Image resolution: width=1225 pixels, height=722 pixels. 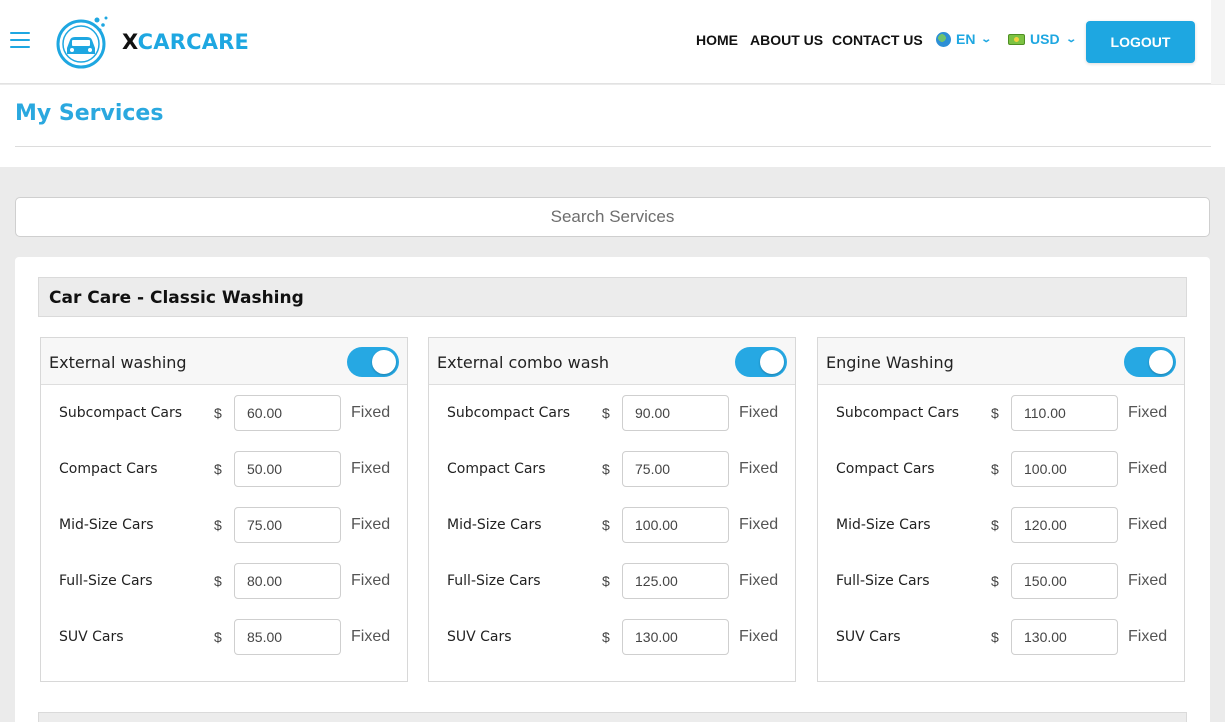 I want to click on logo-wordmark: XCARCARE, so click(x=185, y=42).